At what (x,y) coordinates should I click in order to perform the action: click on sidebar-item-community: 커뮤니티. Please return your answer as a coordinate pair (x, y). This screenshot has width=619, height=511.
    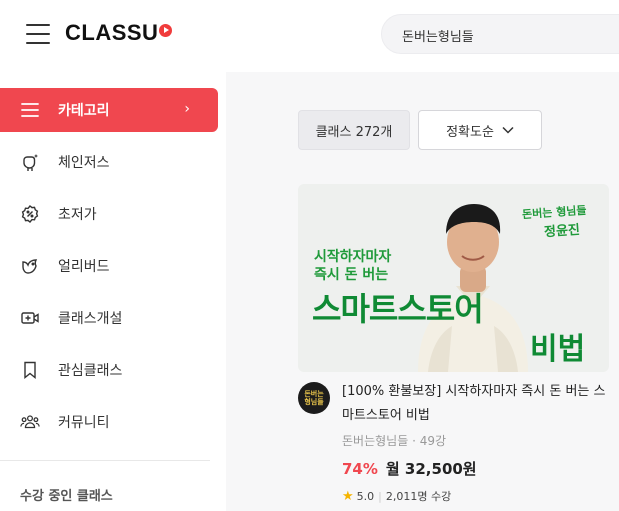
    Looking at the image, I should click on (109, 422).